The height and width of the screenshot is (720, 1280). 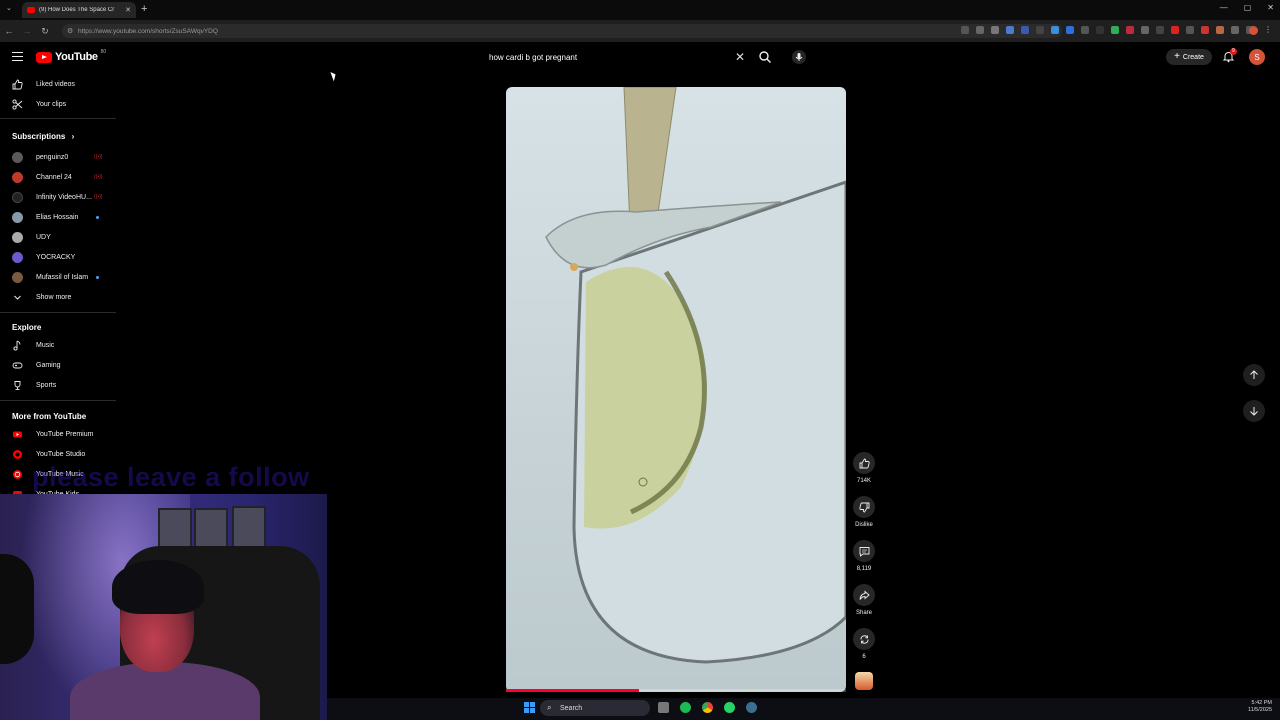 I want to click on sidebar-item-mufassil-of-islam: Mufassil of Islam, so click(x=58, y=277).